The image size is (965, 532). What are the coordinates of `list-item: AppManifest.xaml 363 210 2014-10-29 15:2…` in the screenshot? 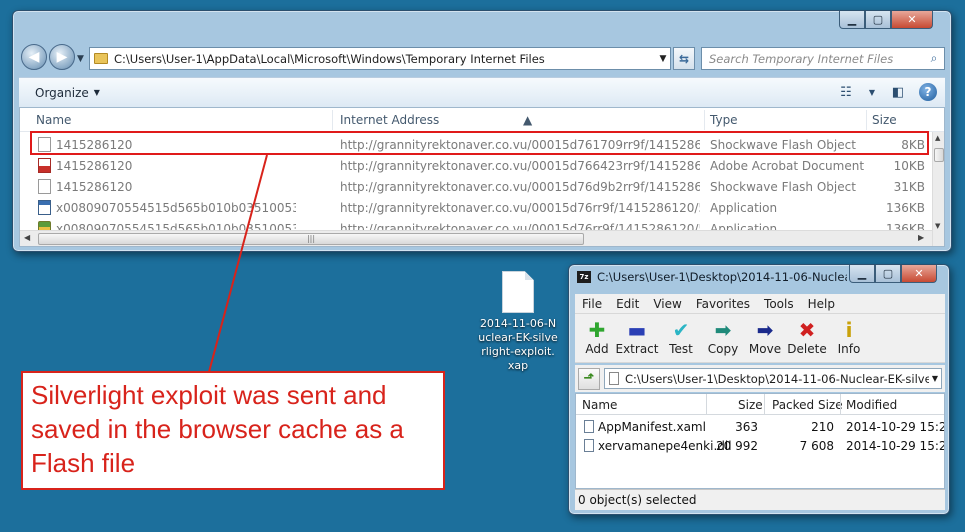 It's located at (760, 426).